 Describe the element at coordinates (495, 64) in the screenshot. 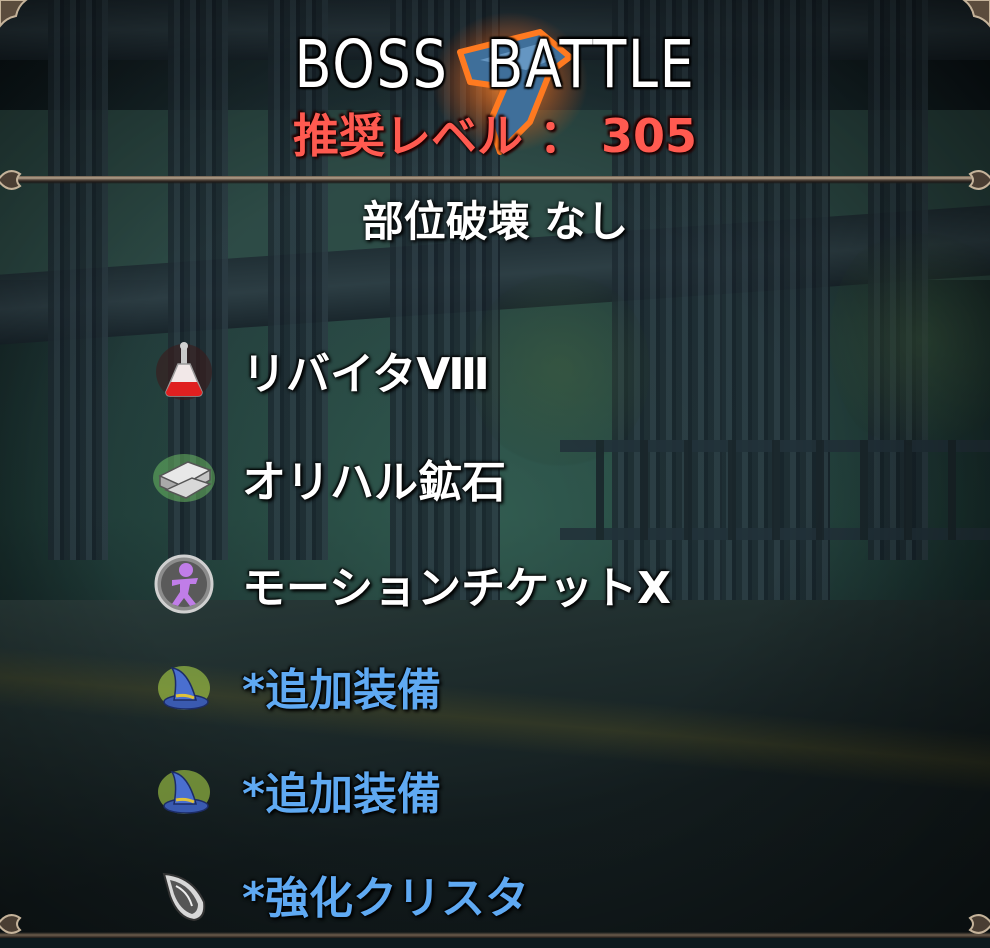

I see `boss-battle-title: BOSS BATTLE` at that location.